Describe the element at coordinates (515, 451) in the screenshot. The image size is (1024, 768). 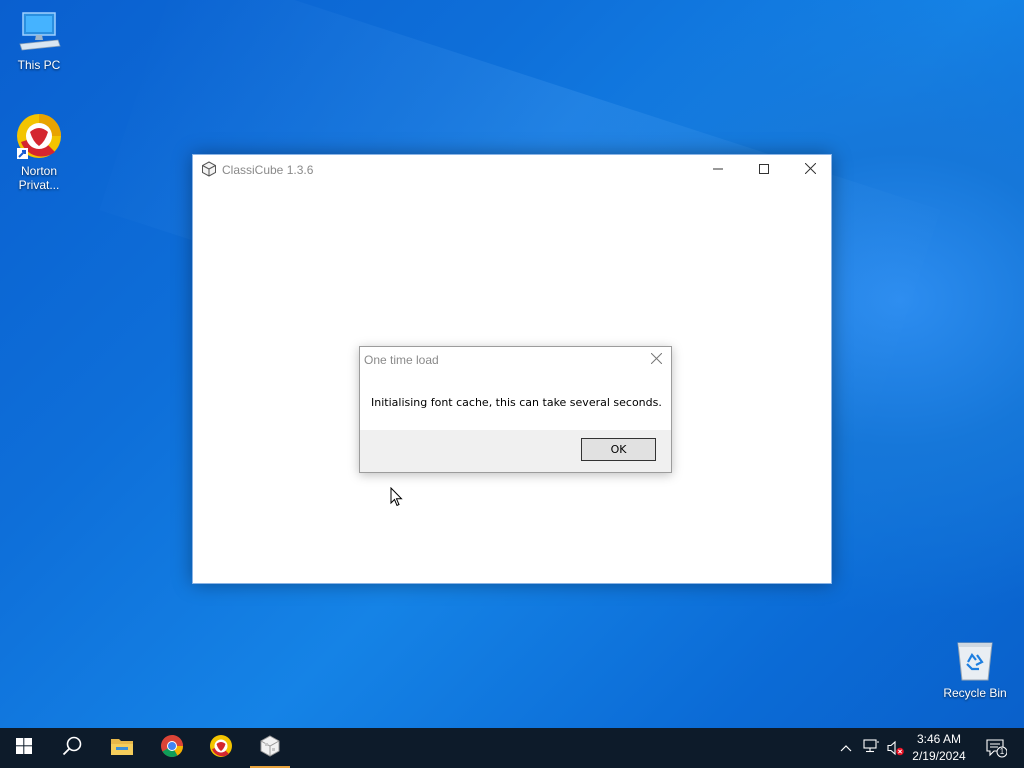
I see `dialog-footer: OK` at that location.